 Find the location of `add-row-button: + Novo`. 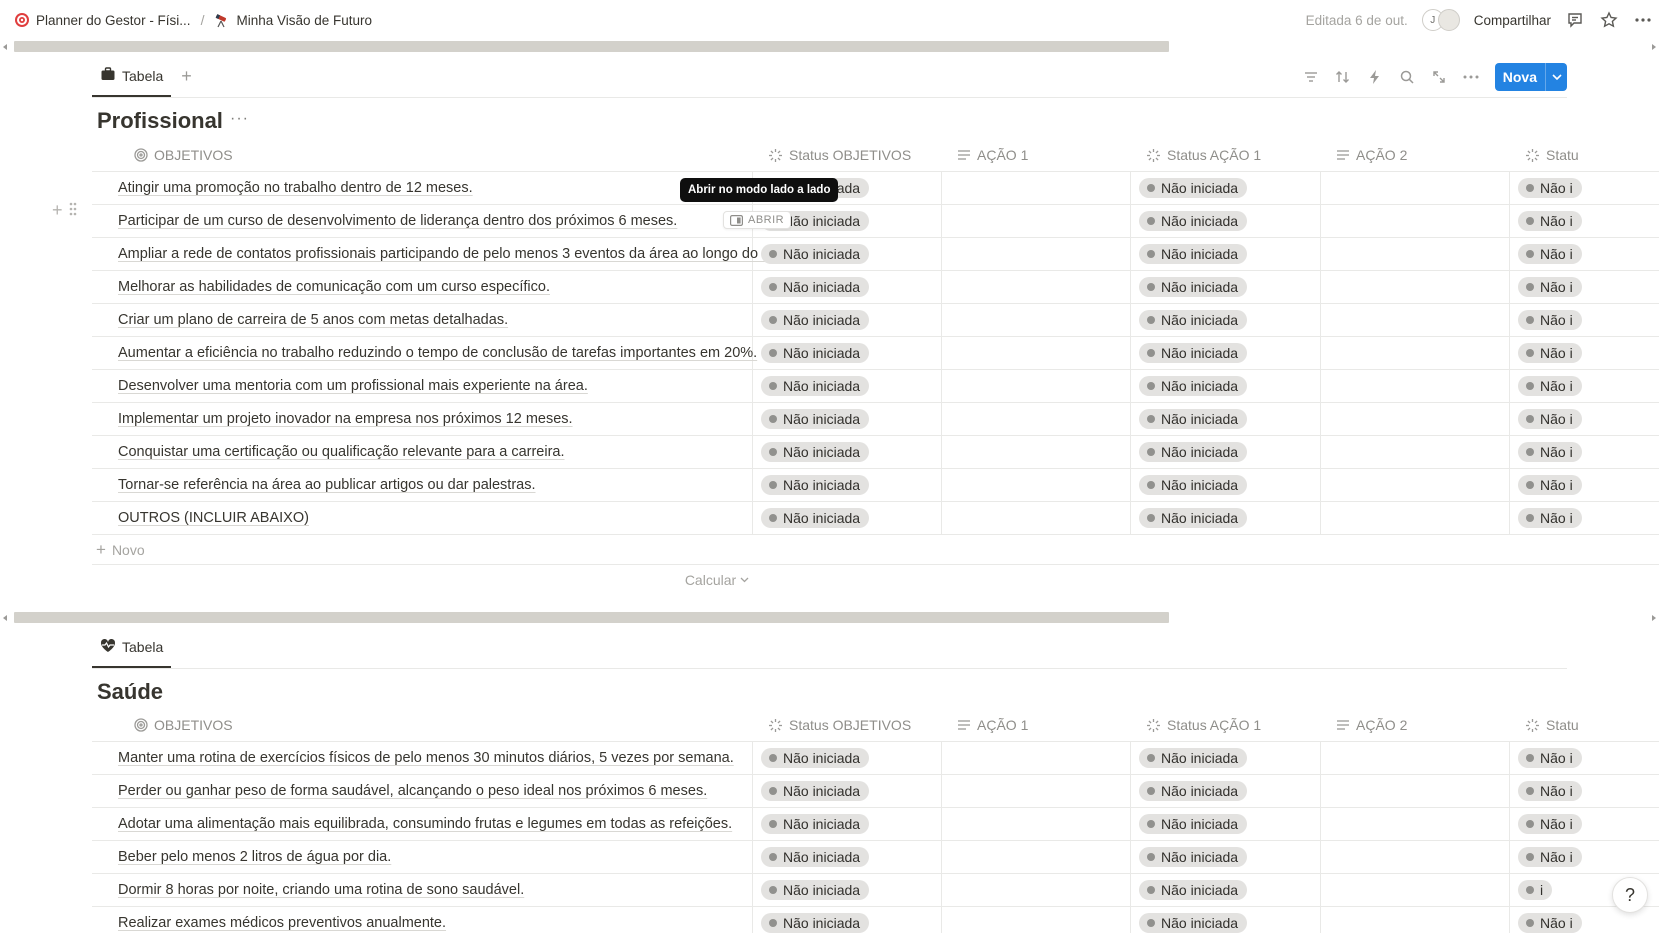

add-row-button: + Novo is located at coordinates (875, 550).